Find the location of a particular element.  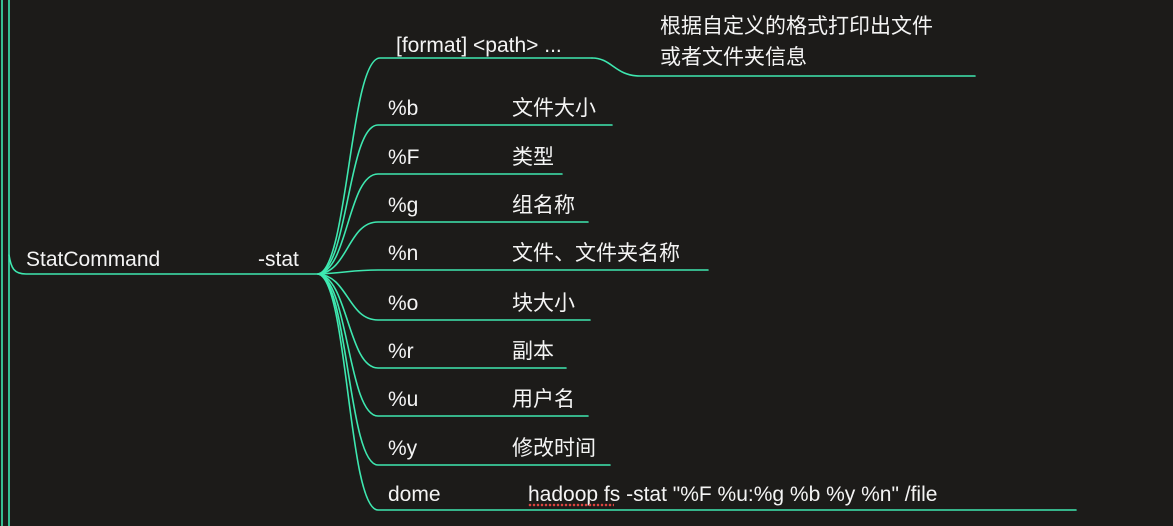

option-key-u: %u is located at coordinates (403, 400).